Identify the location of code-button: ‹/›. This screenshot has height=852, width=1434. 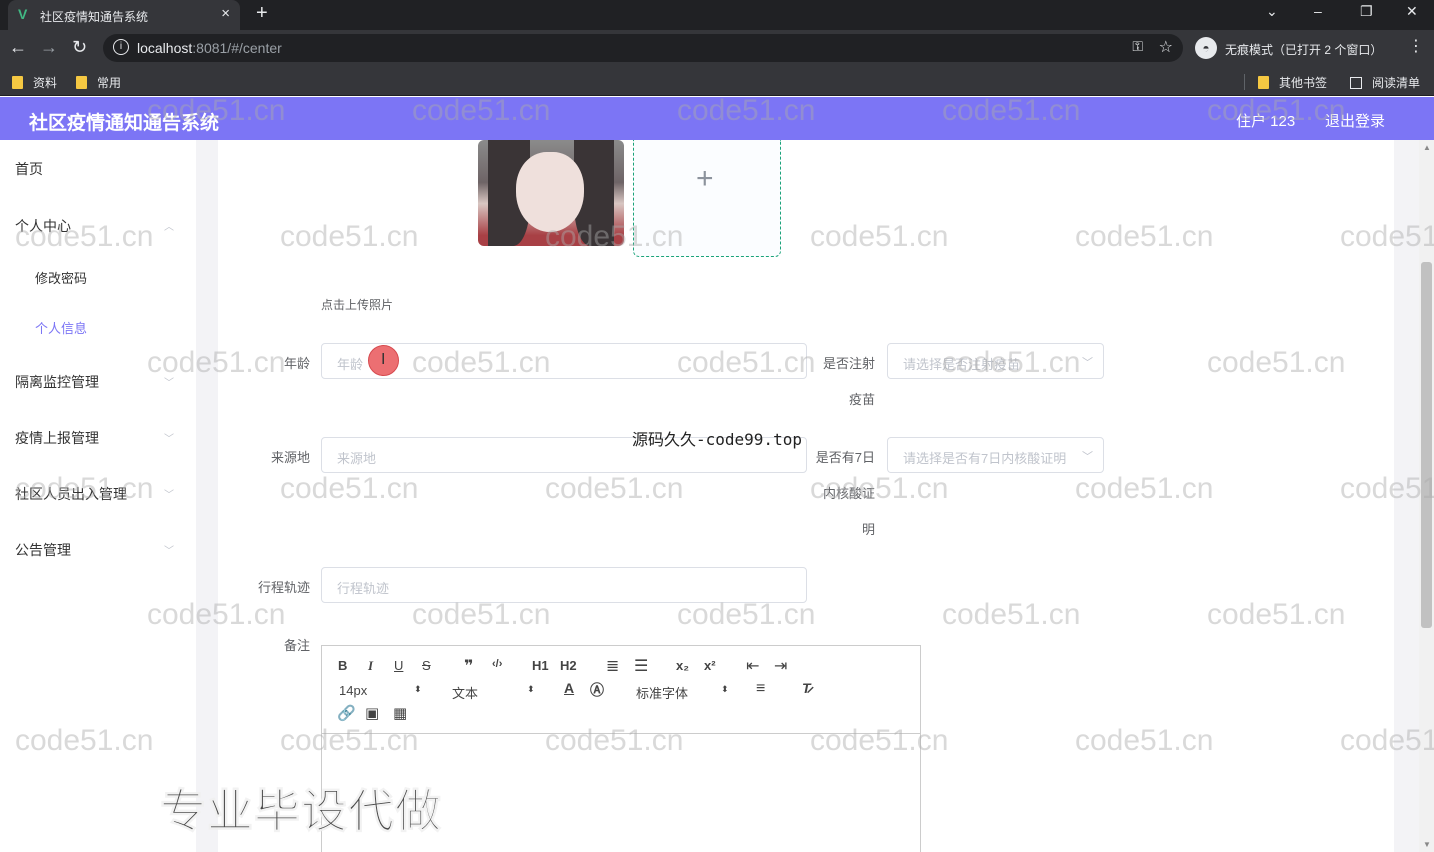
(497, 664).